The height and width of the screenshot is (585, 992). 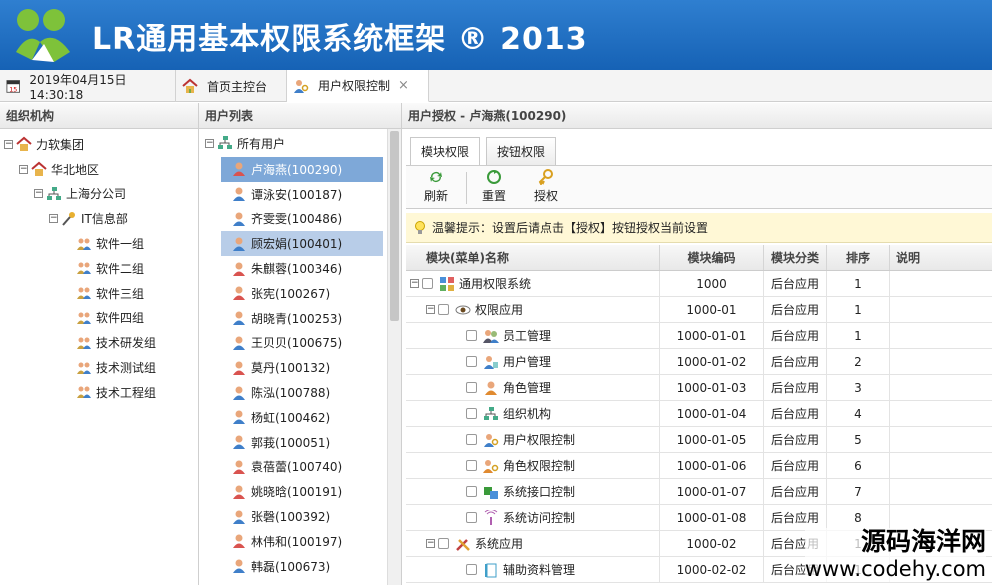 What do you see at coordinates (302, 343) in the screenshot?
I see `user-list-item: 王贝贝(100675)` at bounding box center [302, 343].